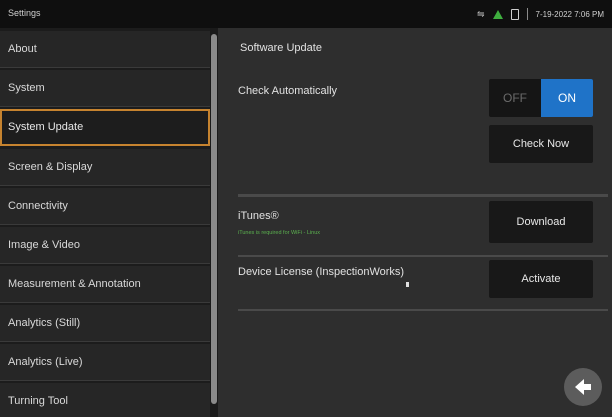  I want to click on back-arrow-icon, so click(583, 387).